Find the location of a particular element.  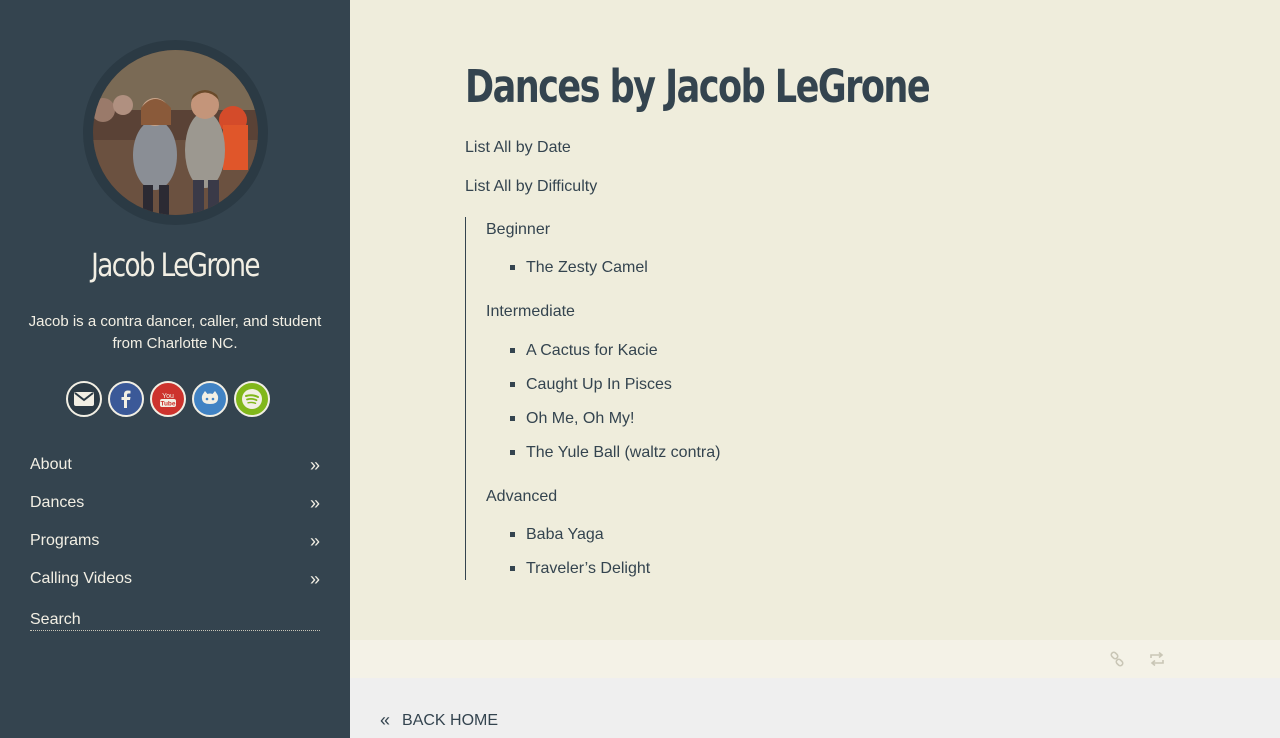

dance-link: Oh Me, Oh My! is located at coordinates (580, 419).